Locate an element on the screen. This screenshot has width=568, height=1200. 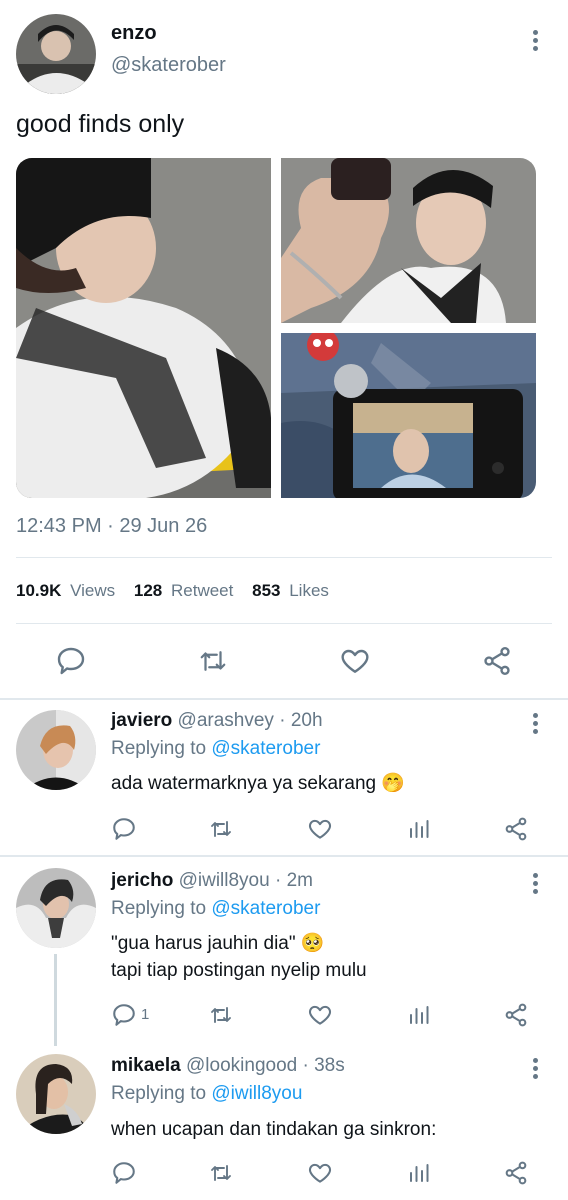
reply-author-handle: @lookingood is located at coordinates (241, 1065).